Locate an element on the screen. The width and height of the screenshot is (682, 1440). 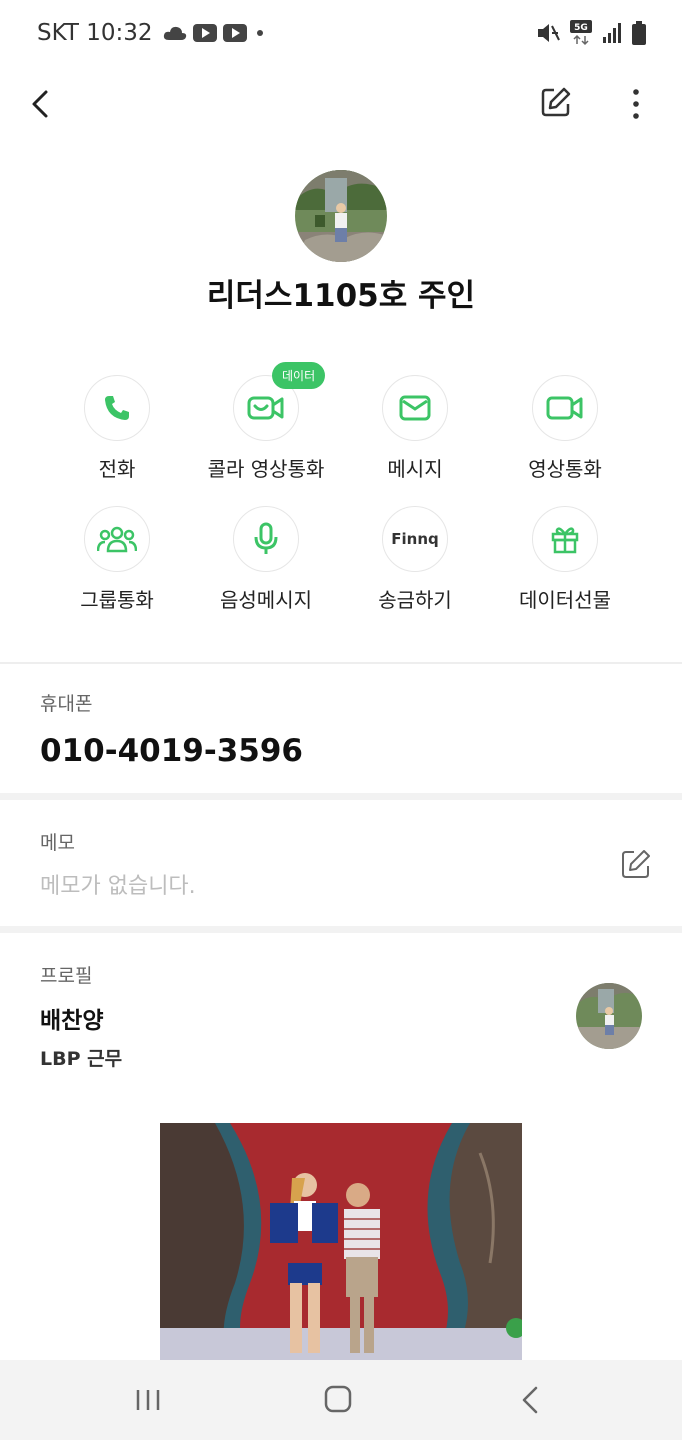
back-nav-icon is located at coordinates (530, 1400).